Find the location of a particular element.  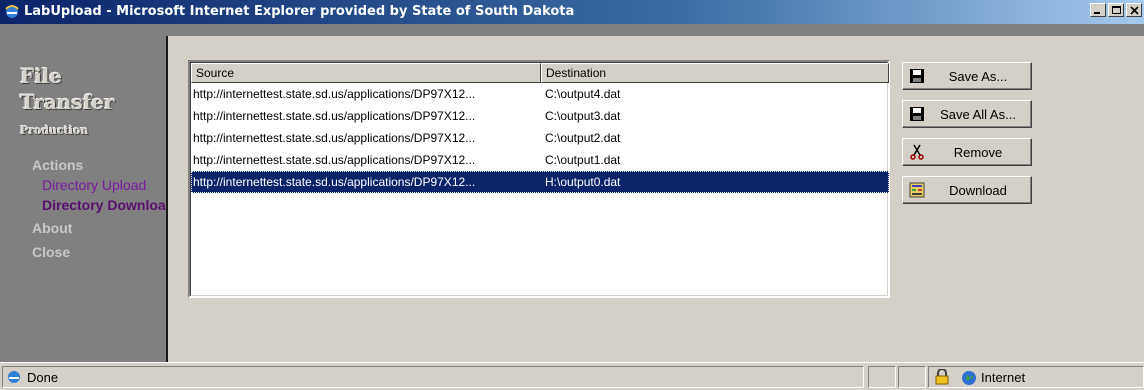

download-button: Download is located at coordinates (967, 190).